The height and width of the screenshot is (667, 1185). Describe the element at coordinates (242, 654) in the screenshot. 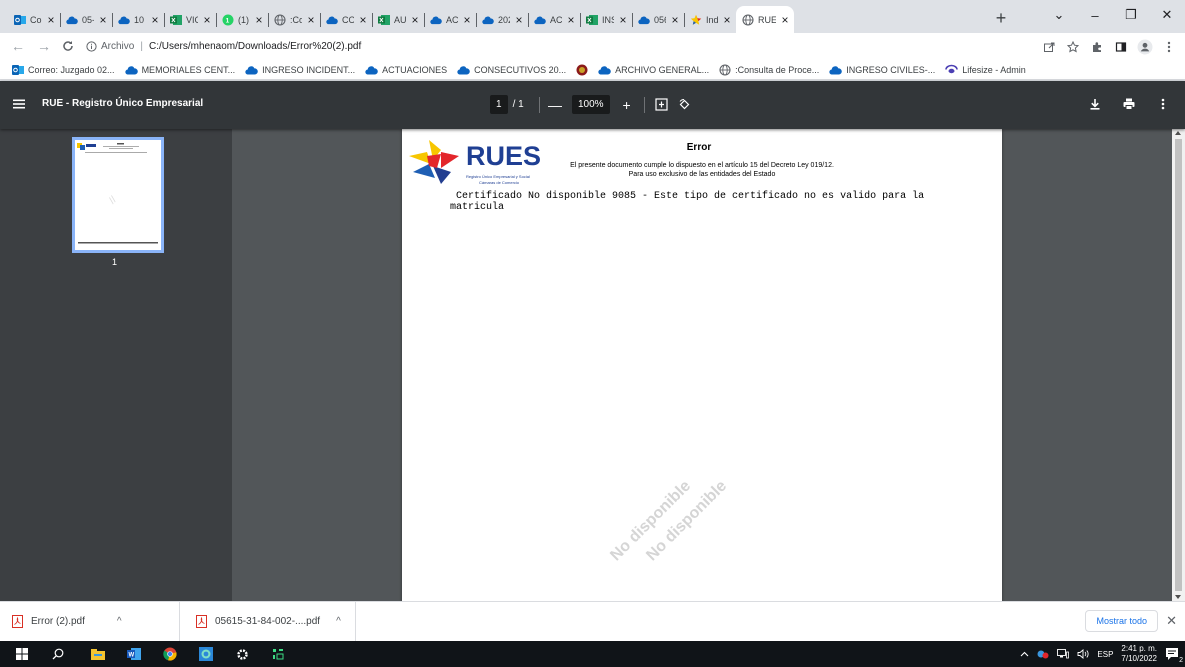

I see `settings-gear-icon` at that location.